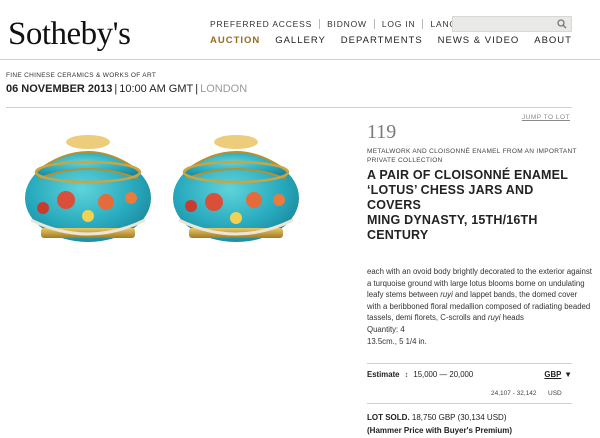 This screenshot has width=600, height=438. Describe the element at coordinates (161, 182) in the screenshot. I see `lot-image` at that location.